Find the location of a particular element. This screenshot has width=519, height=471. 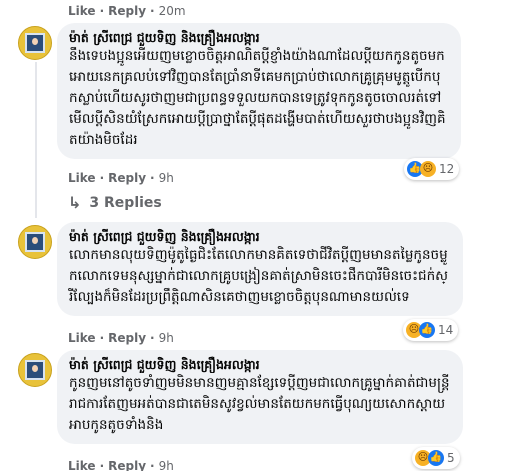

reaction-summary: ☹ 👍 14 is located at coordinates (431, 330).